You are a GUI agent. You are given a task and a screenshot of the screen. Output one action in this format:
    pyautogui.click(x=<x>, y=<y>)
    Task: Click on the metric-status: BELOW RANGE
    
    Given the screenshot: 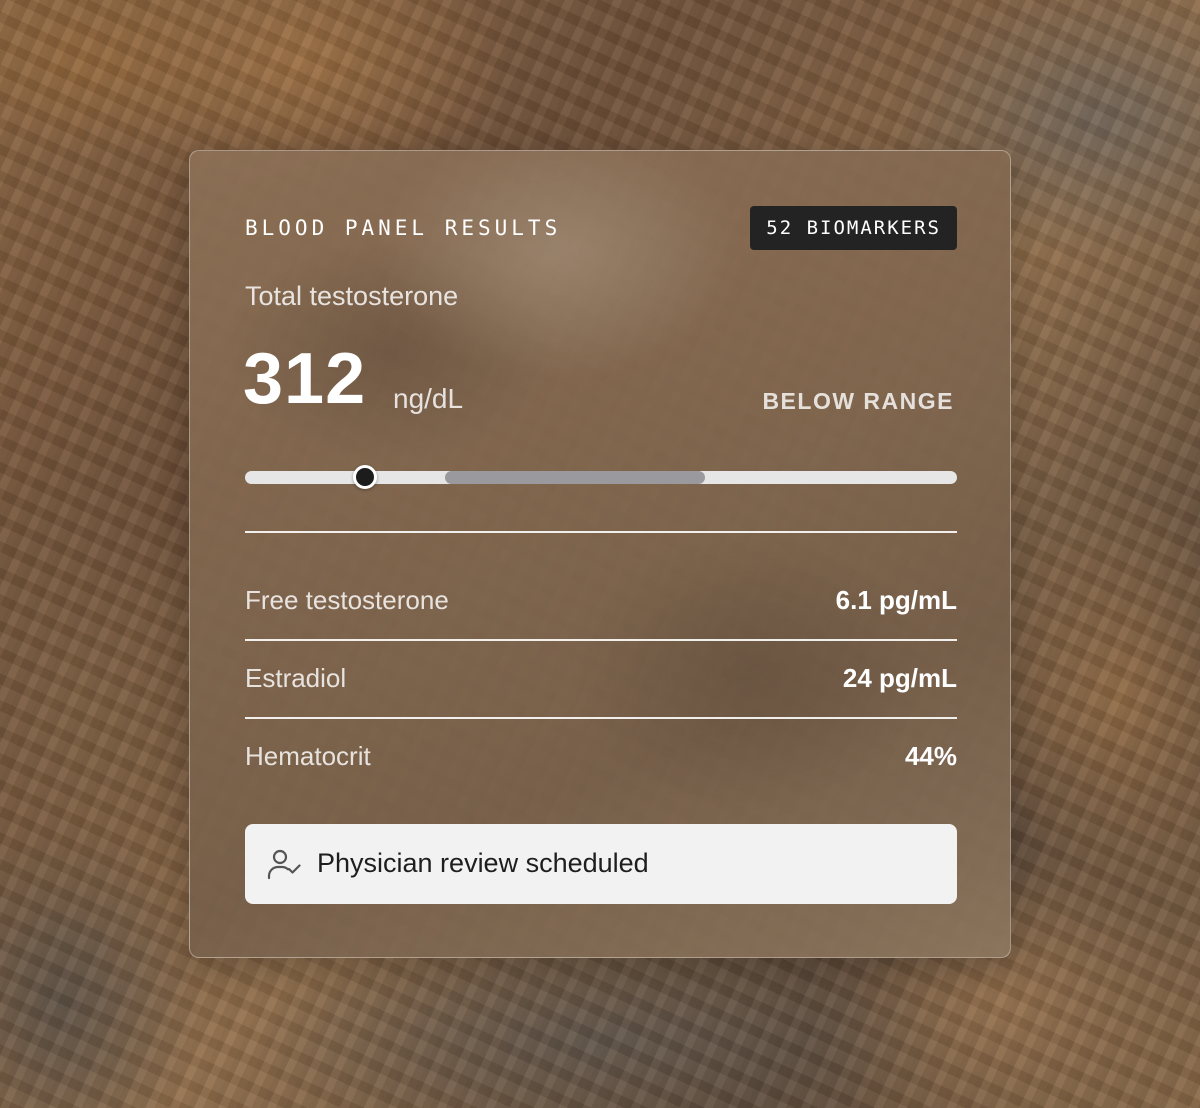 What is the action you would take?
    pyautogui.click(x=858, y=401)
    